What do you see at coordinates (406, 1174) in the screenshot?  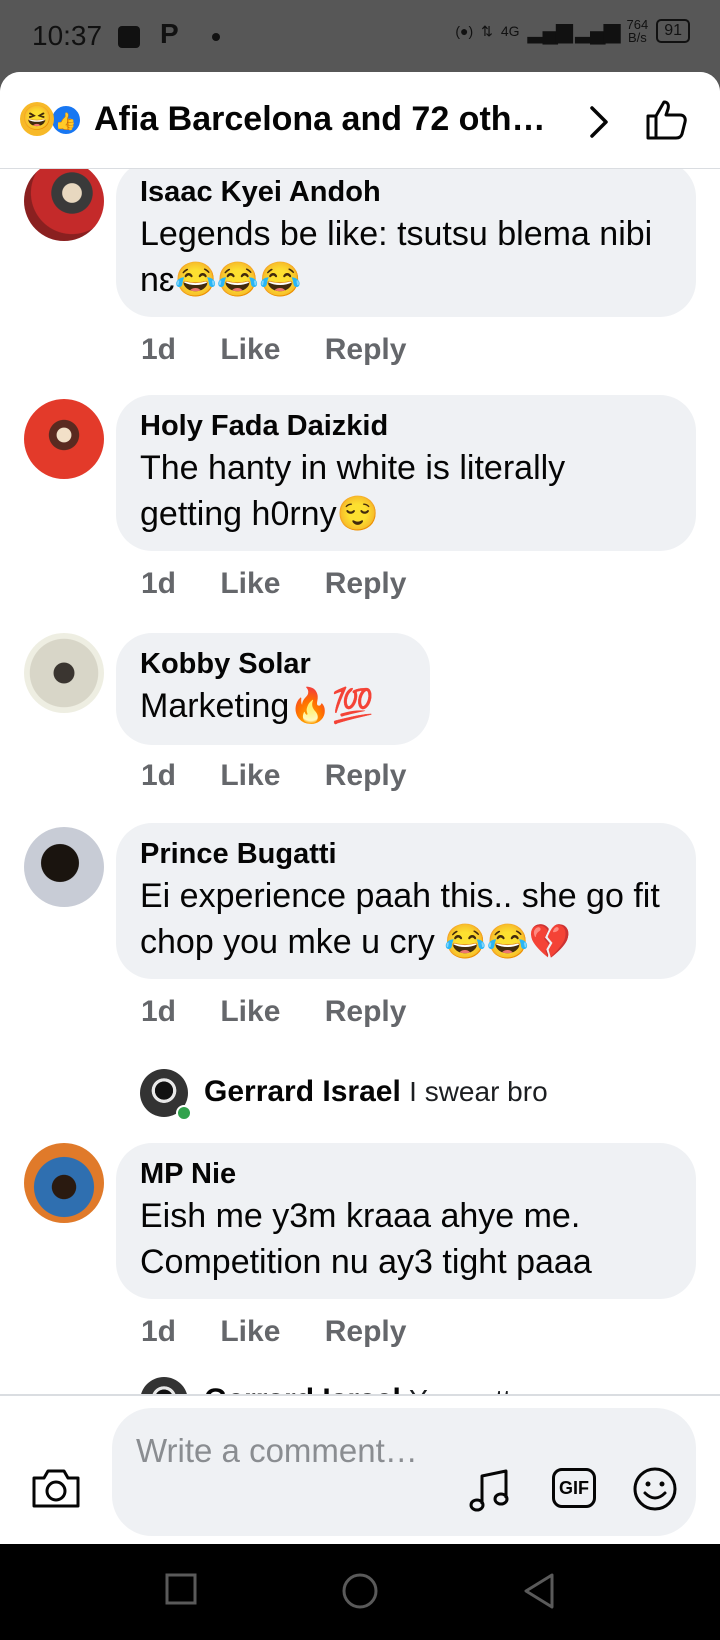 I see `comment-author: MP Nie` at bounding box center [406, 1174].